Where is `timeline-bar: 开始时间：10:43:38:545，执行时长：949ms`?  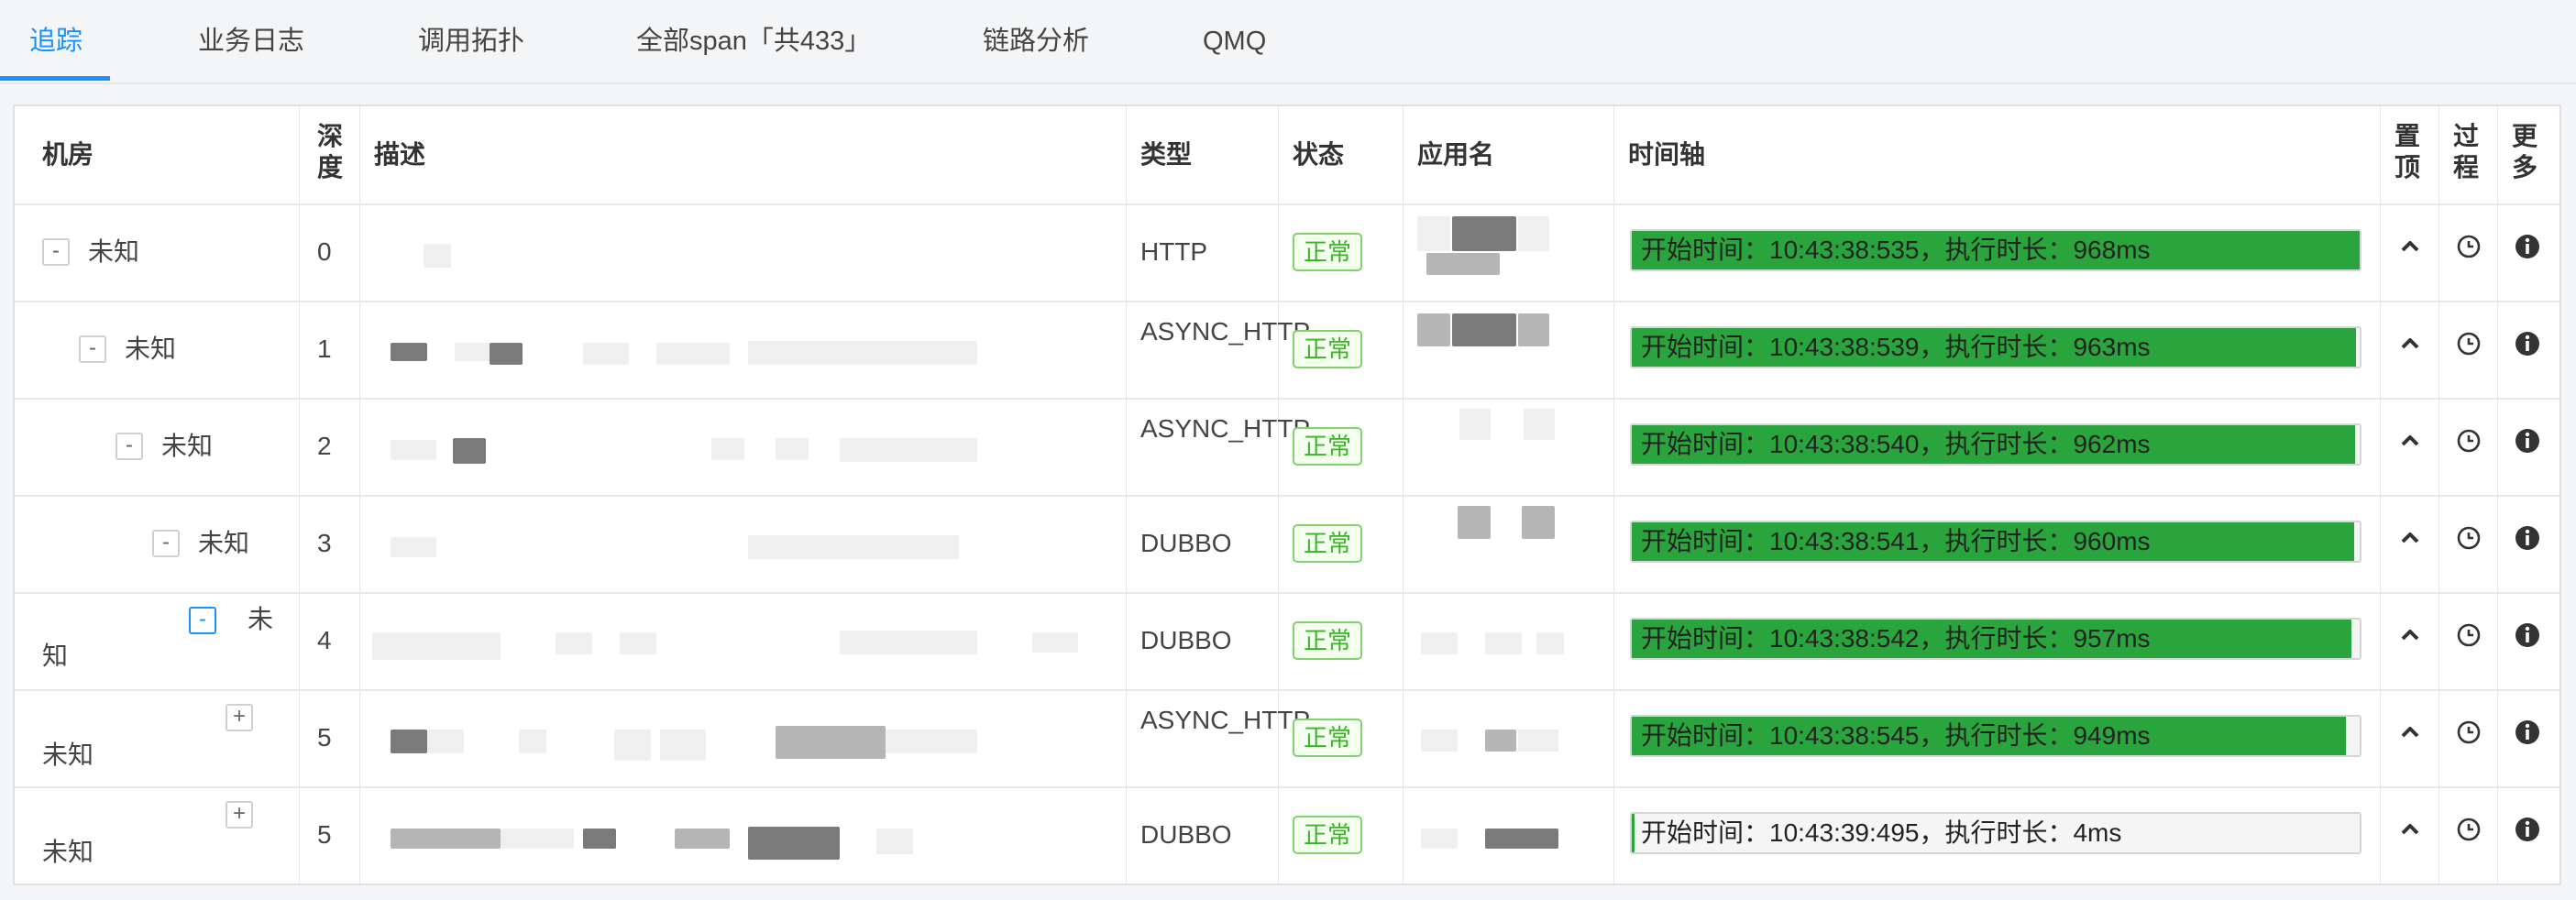
timeline-bar: 开始时间：10:43:38:545，执行时长：949ms is located at coordinates (1995, 736).